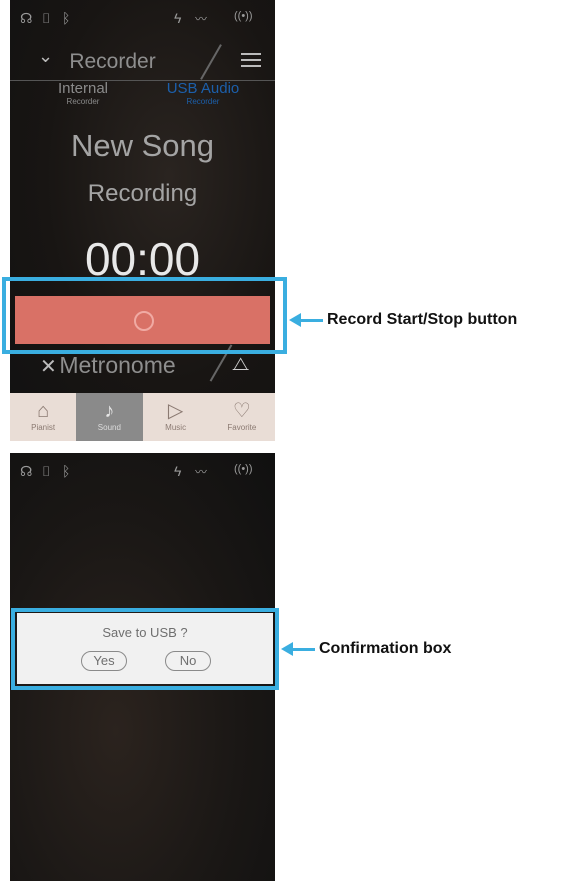 This screenshot has width=568, height=881. Describe the element at coordinates (83, 88) in the screenshot. I see `tab-label: Internal` at that location.